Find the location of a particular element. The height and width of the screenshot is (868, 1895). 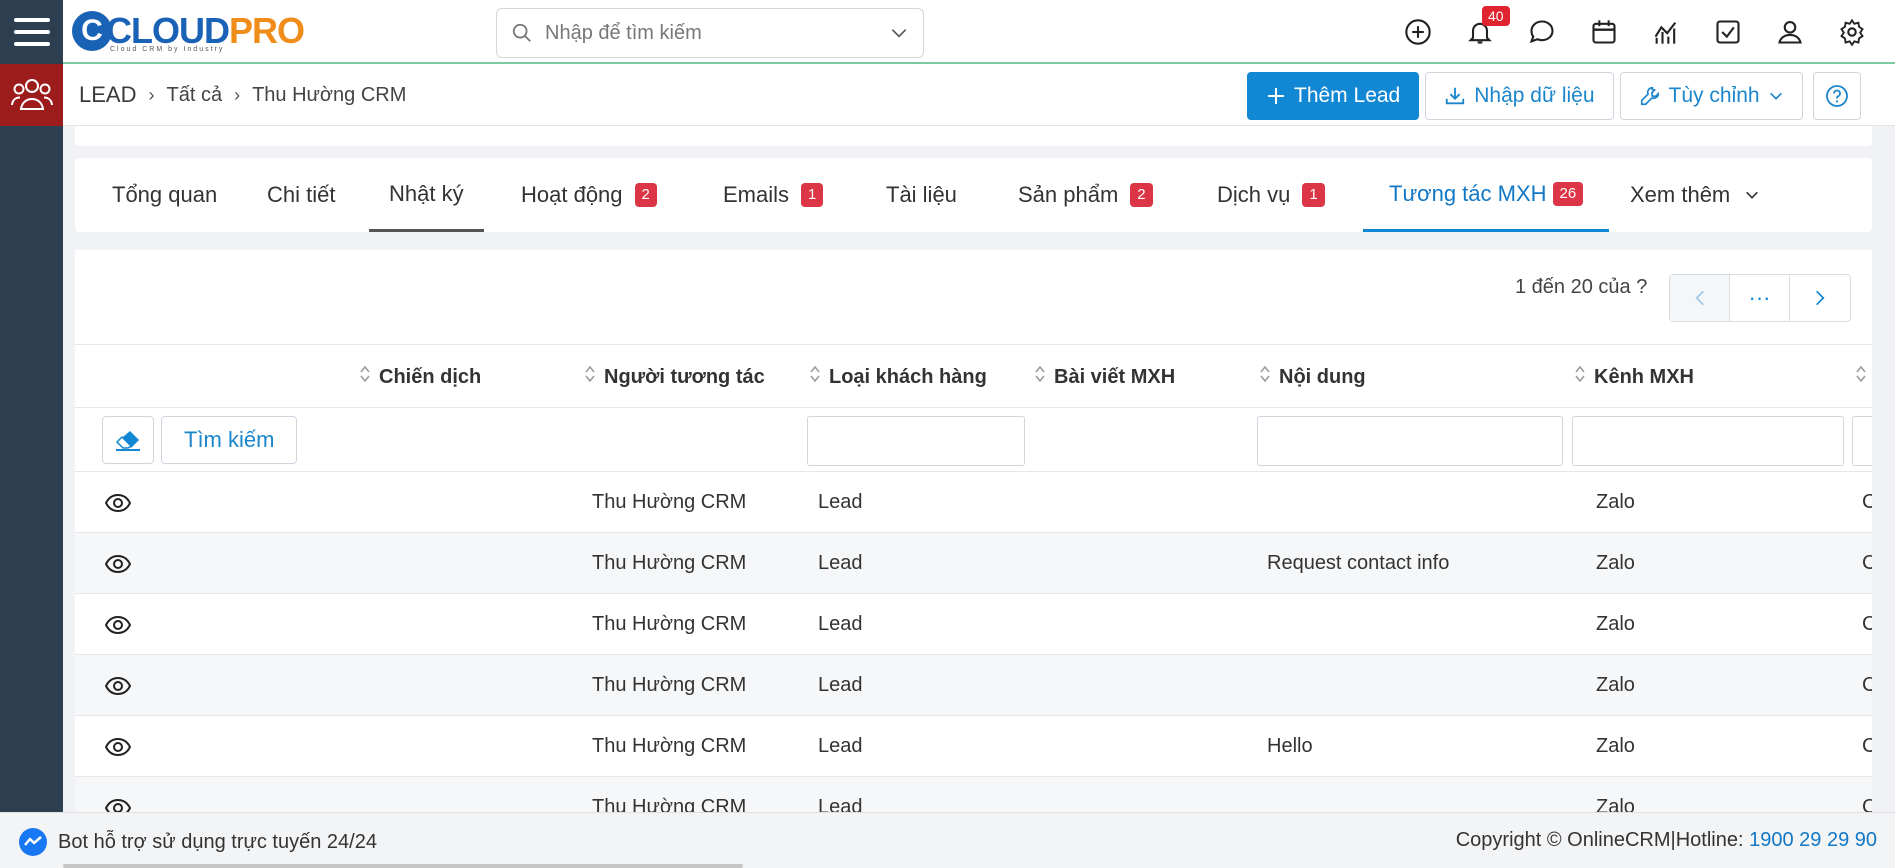

breadcrumb-record: Thu Hường CRM is located at coordinates (329, 94).